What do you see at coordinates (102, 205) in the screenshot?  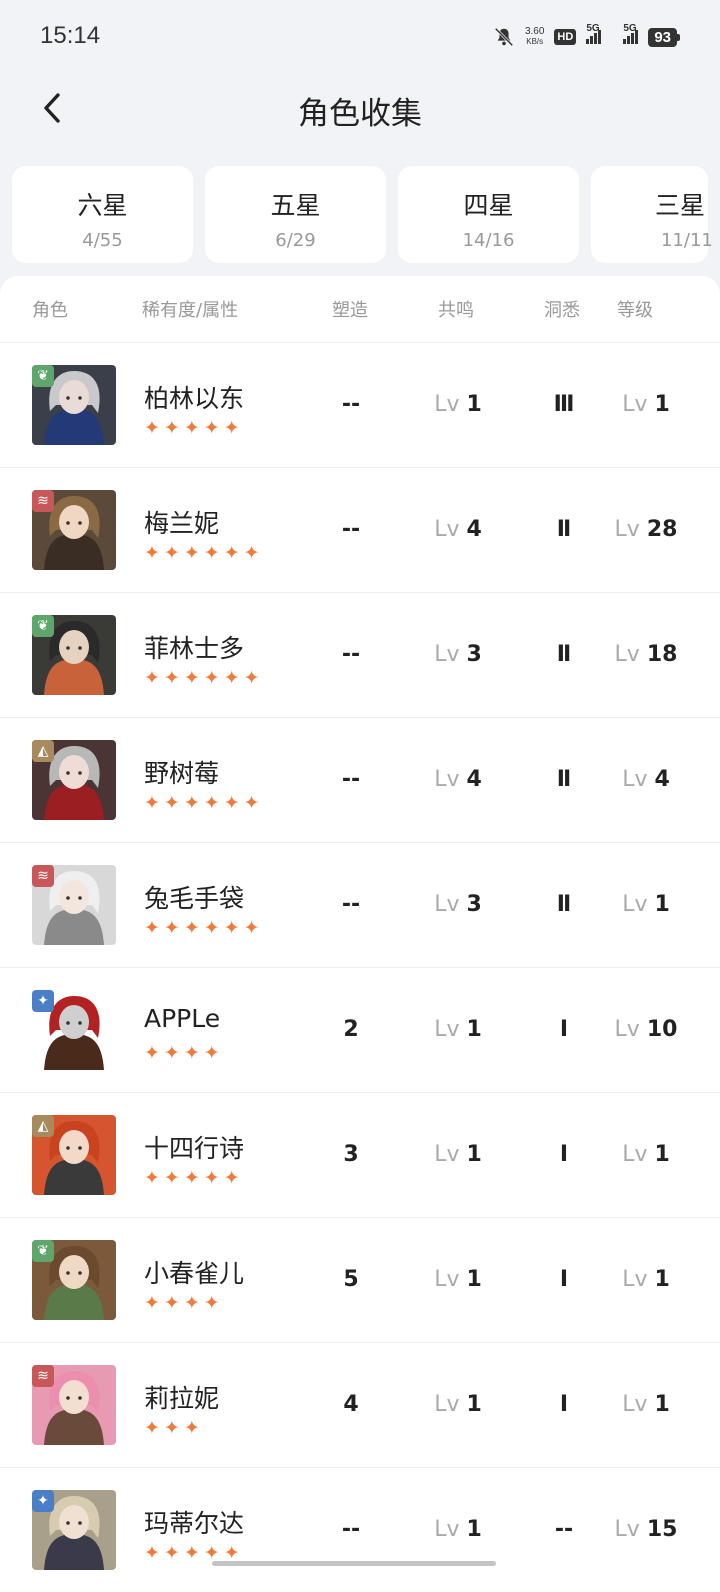 I see `tab-label: 六星` at bounding box center [102, 205].